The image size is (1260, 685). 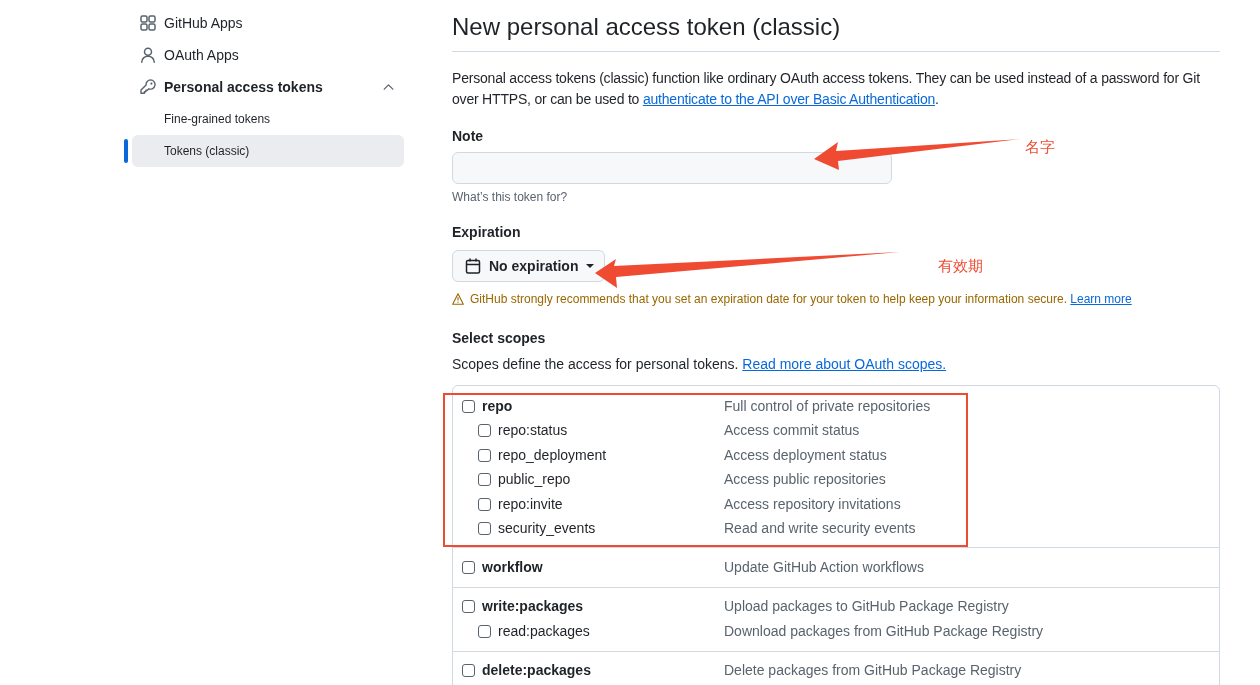 What do you see at coordinates (148, 55) in the screenshot?
I see `person-icon` at bounding box center [148, 55].